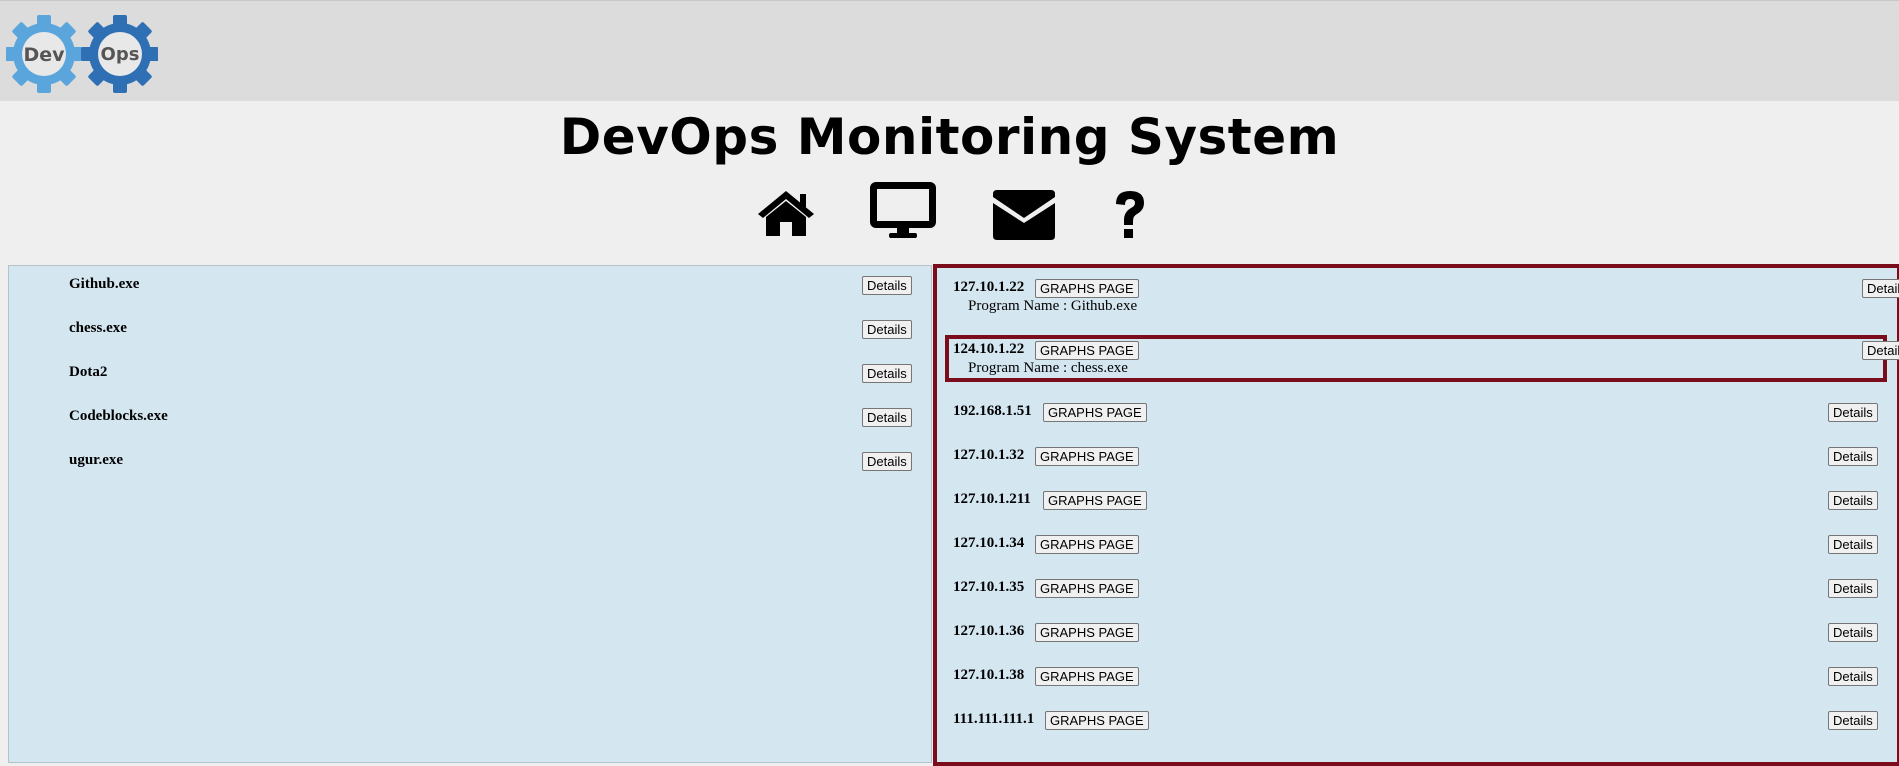 This screenshot has height=766, width=1899. I want to click on ops-gear-icon: Ops, so click(119, 54).